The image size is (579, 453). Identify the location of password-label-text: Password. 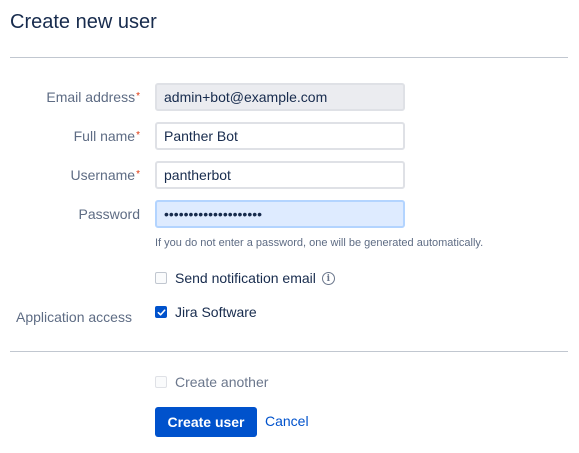
(109, 214).